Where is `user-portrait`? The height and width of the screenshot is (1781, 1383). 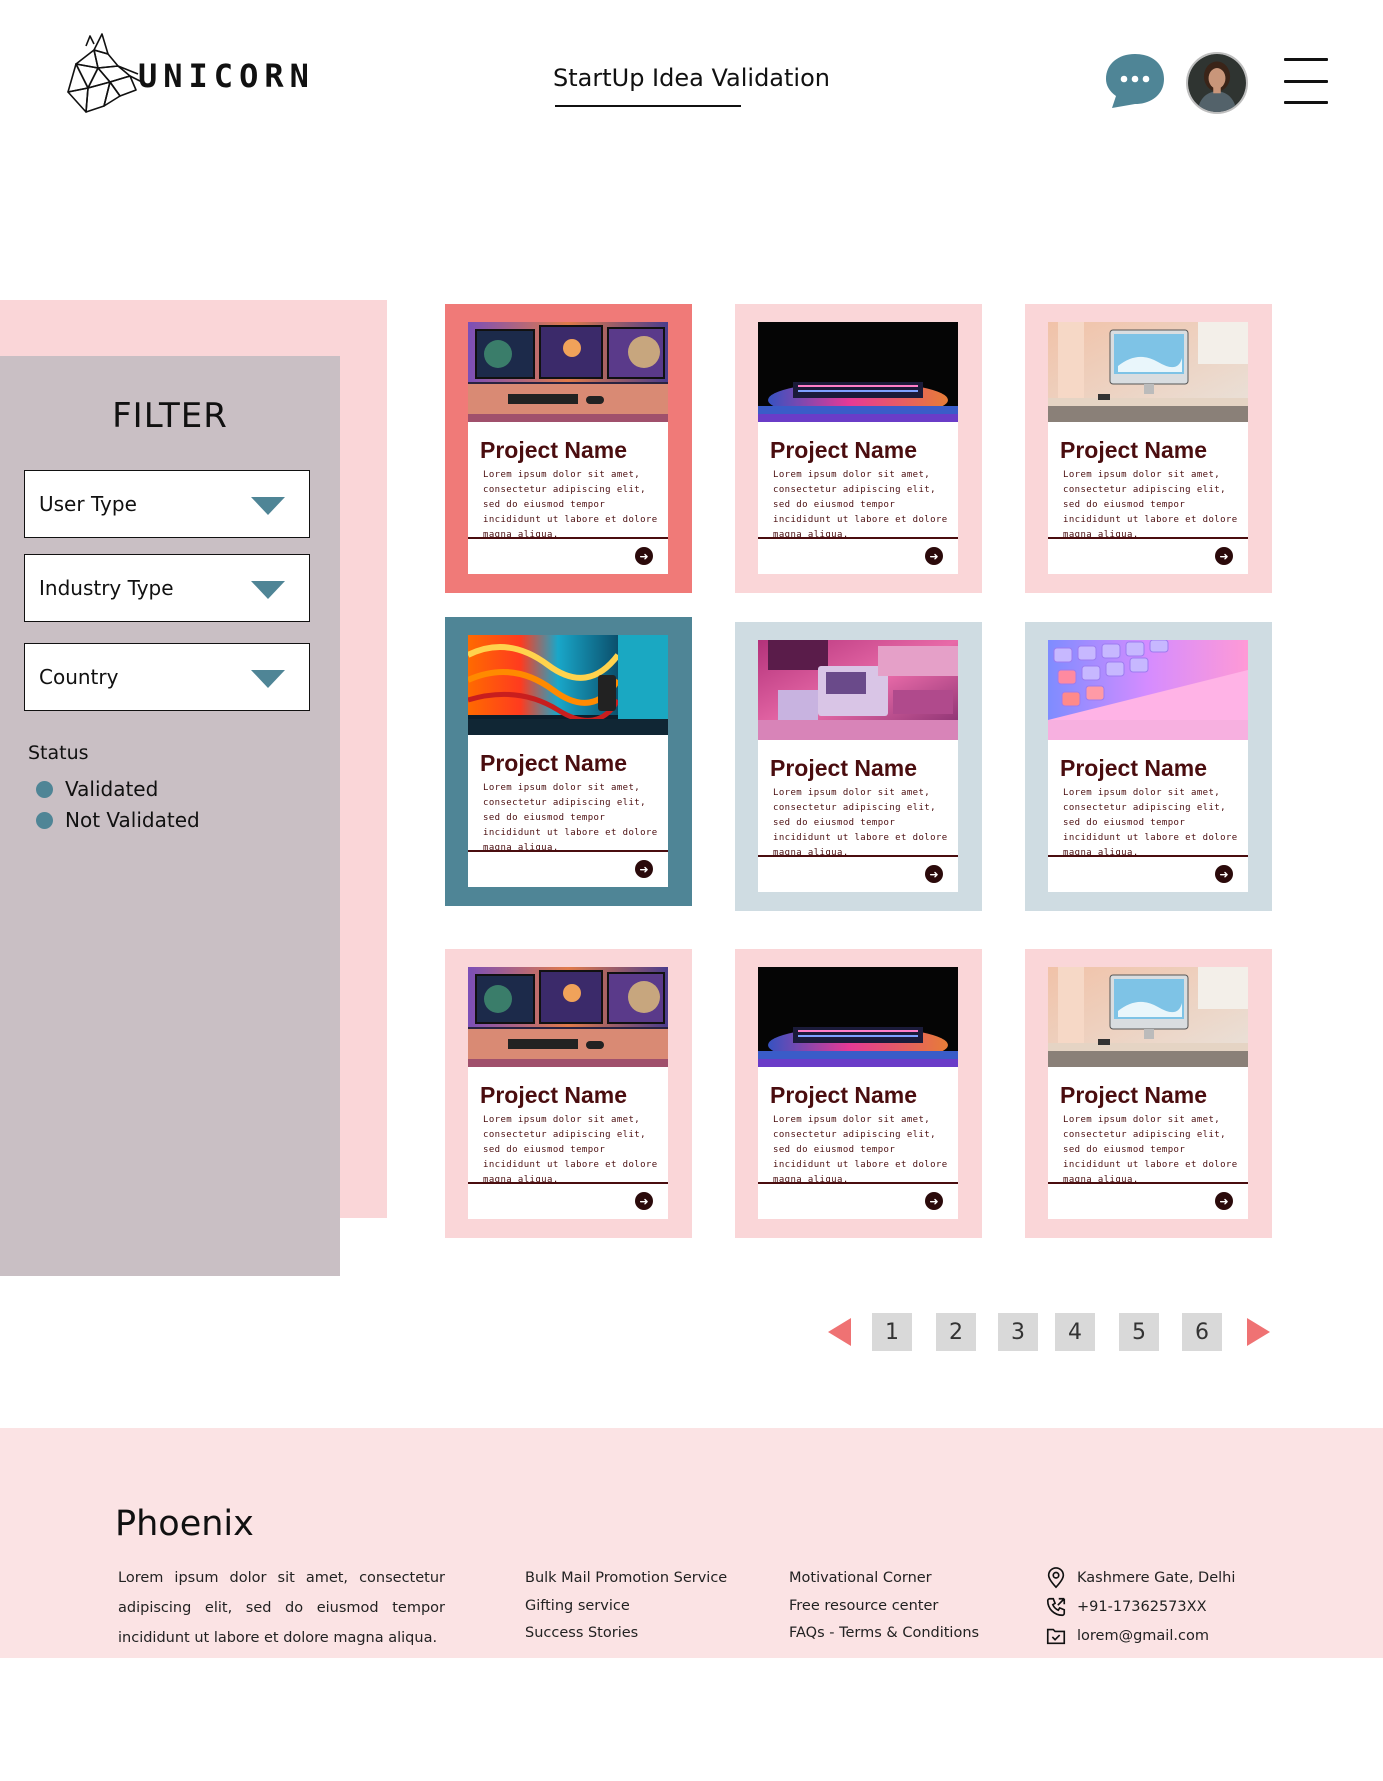
user-portrait is located at coordinates (1217, 83).